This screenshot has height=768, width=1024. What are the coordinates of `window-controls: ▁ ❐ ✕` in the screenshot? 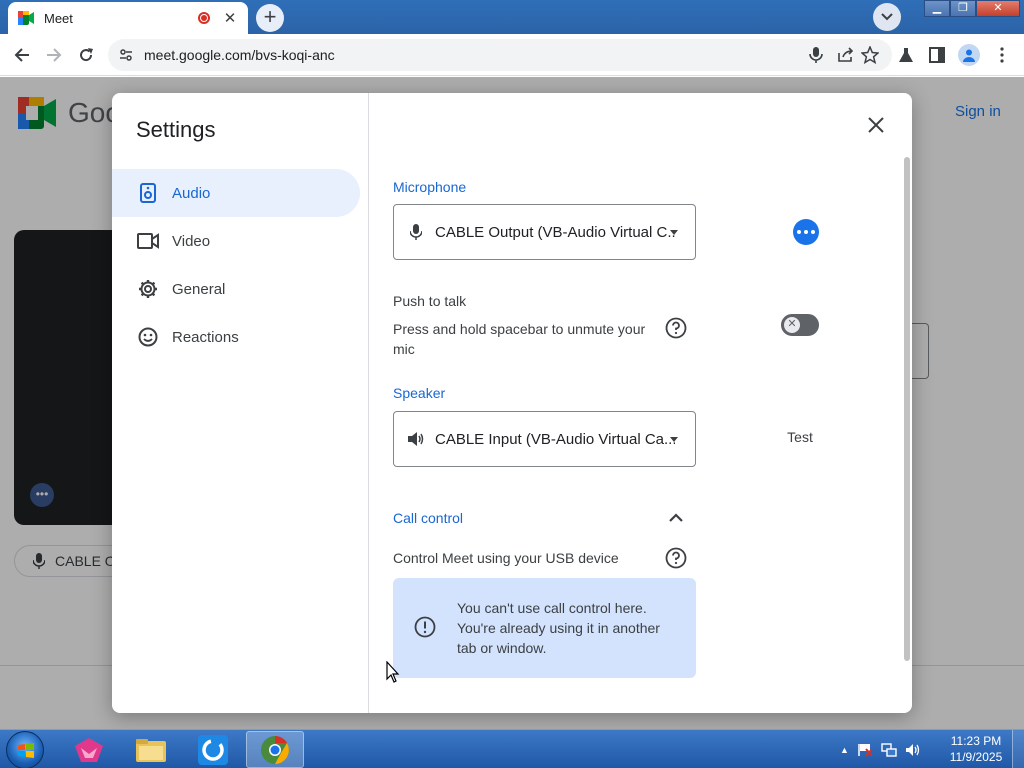 It's located at (972, 8).